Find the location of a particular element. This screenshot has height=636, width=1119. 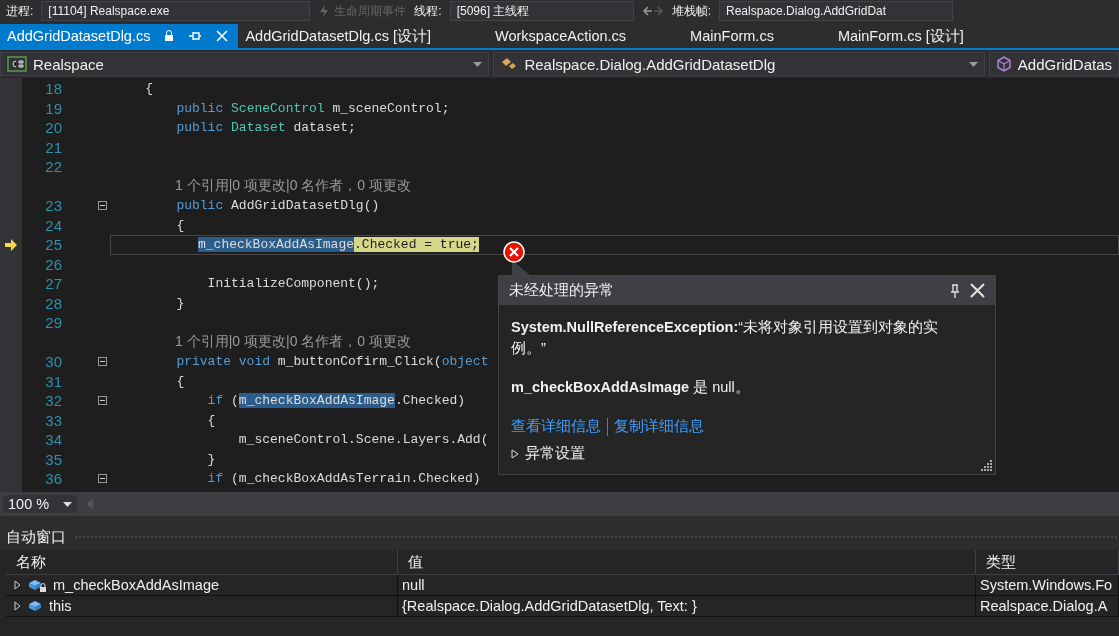

line-number: 29 is located at coordinates (53, 323).